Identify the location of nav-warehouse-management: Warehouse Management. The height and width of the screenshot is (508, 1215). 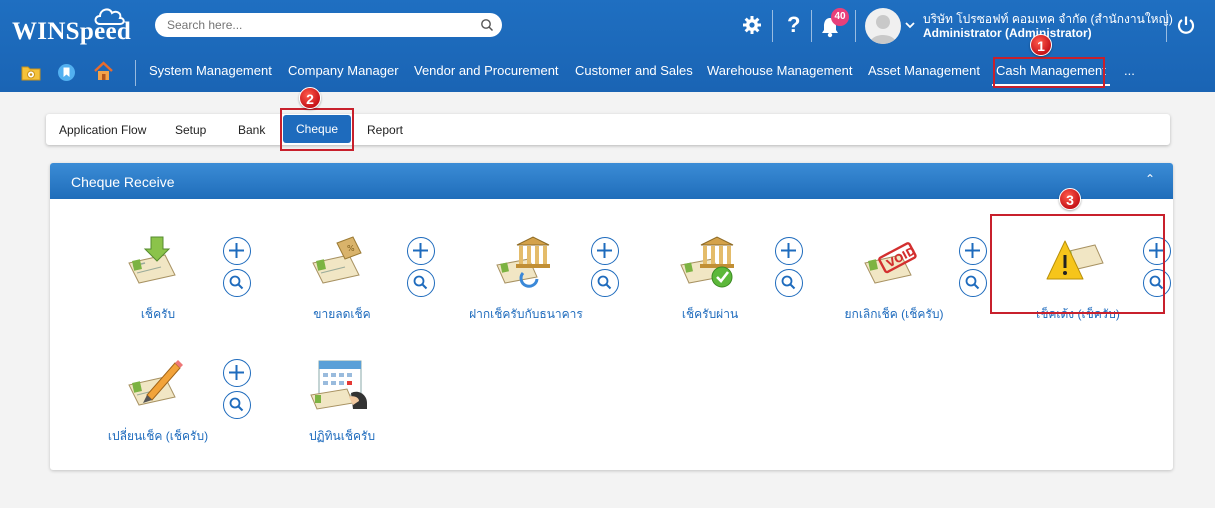
(780, 75).